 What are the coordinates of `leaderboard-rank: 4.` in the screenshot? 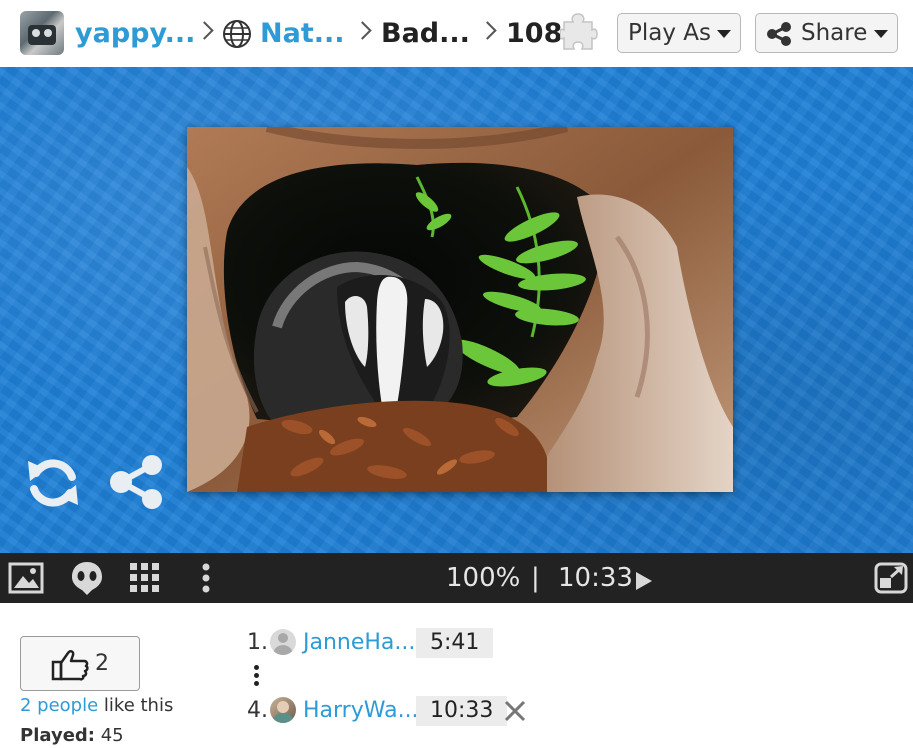 It's located at (257, 710).